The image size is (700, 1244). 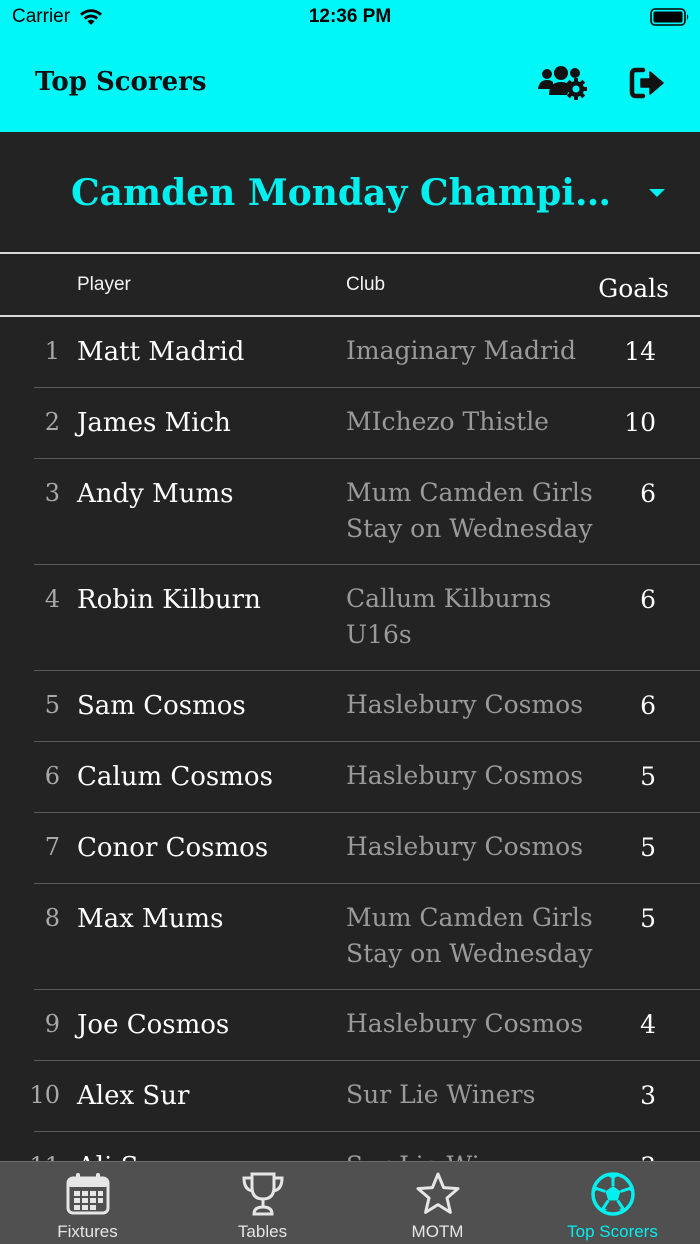 I want to click on table-row: 9 Joe Cosmos Haslebury Cosmos 4, so click(x=350, y=1025).